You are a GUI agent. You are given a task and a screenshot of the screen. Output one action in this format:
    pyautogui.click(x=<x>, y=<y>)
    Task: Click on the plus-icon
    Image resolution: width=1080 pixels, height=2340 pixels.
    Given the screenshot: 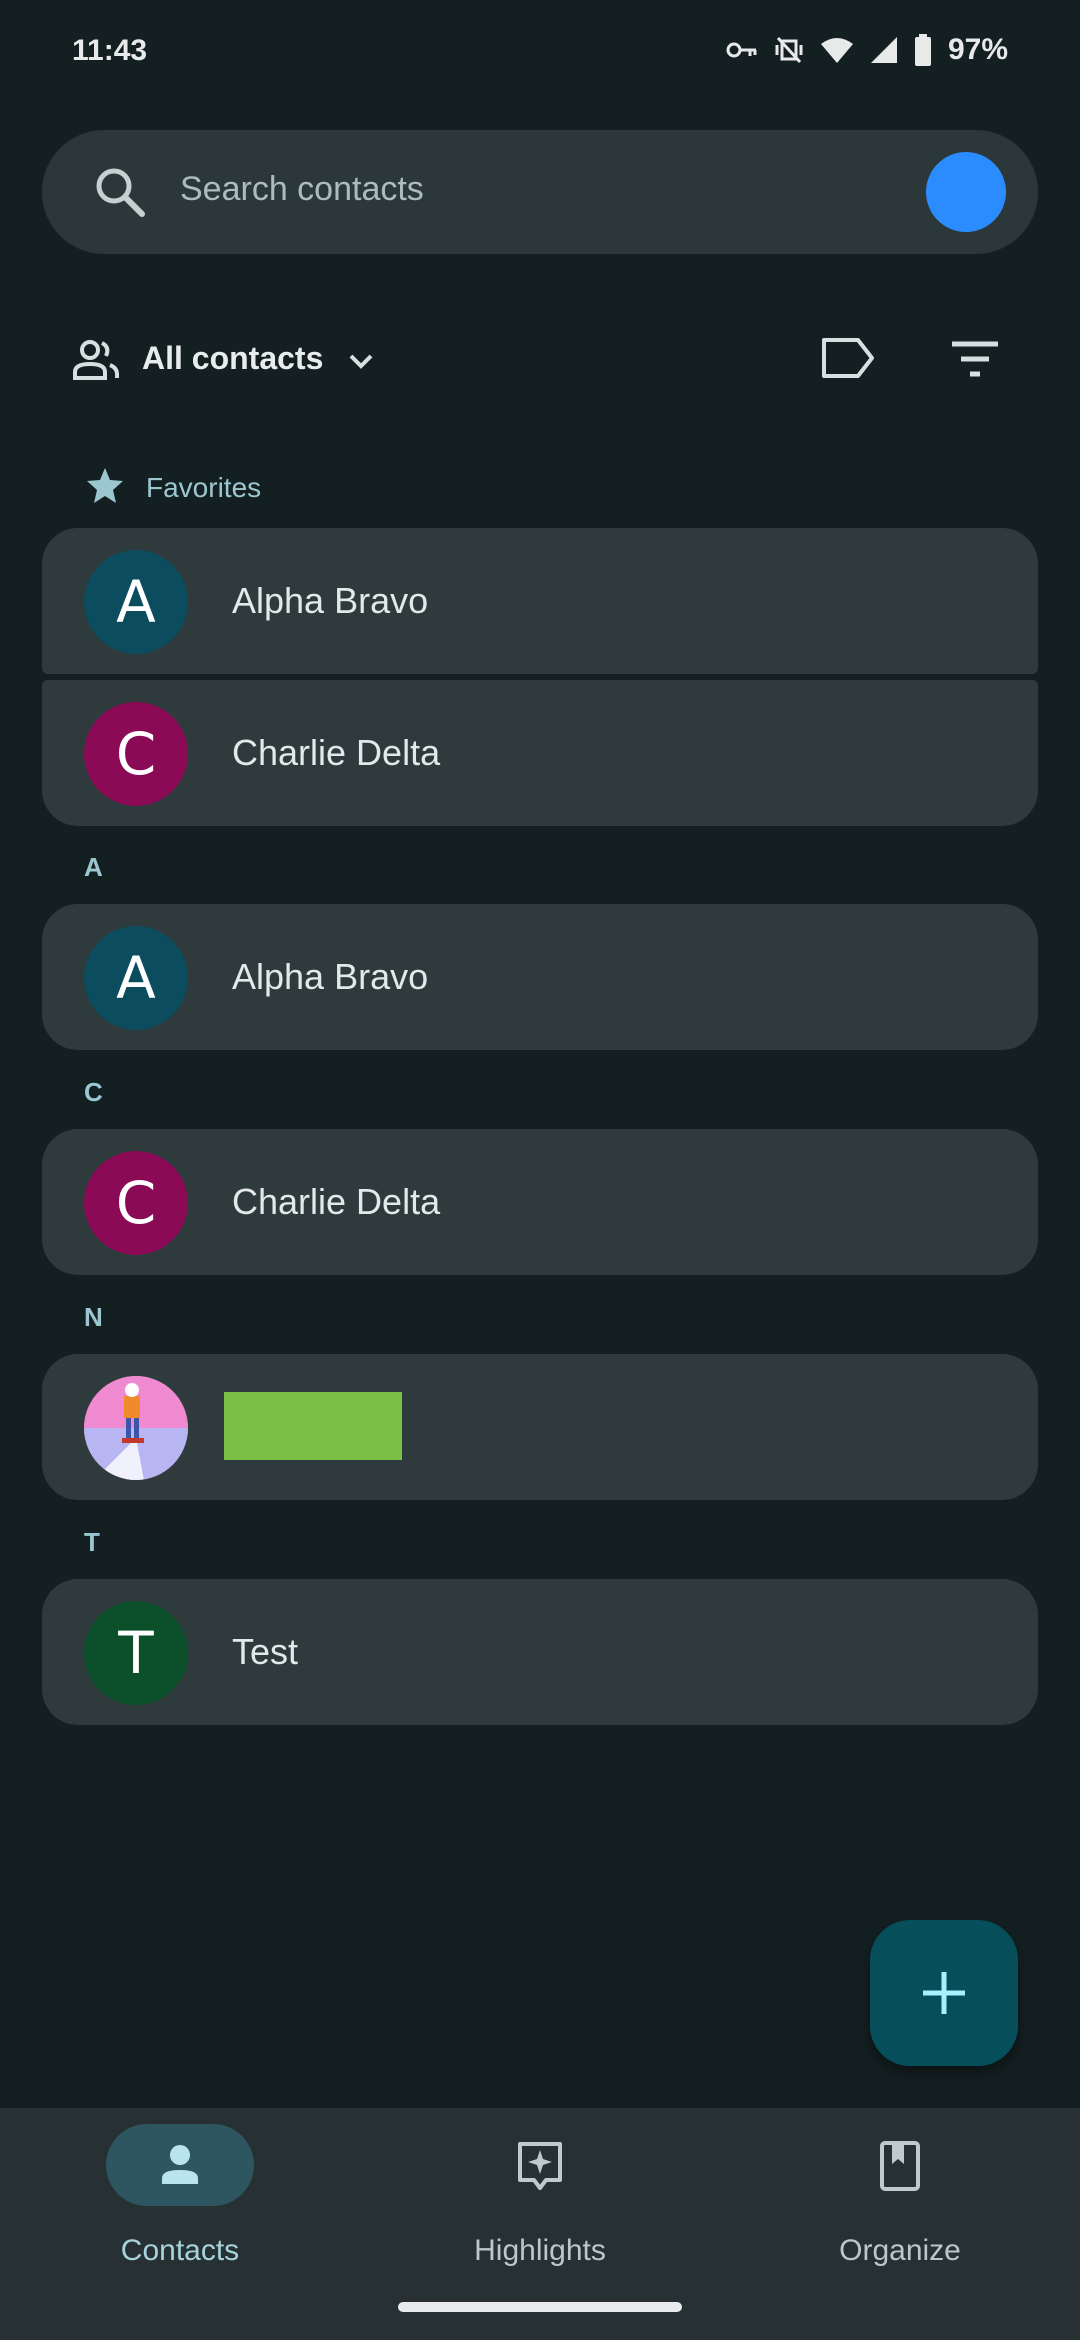 What is the action you would take?
    pyautogui.click(x=944, y=1993)
    